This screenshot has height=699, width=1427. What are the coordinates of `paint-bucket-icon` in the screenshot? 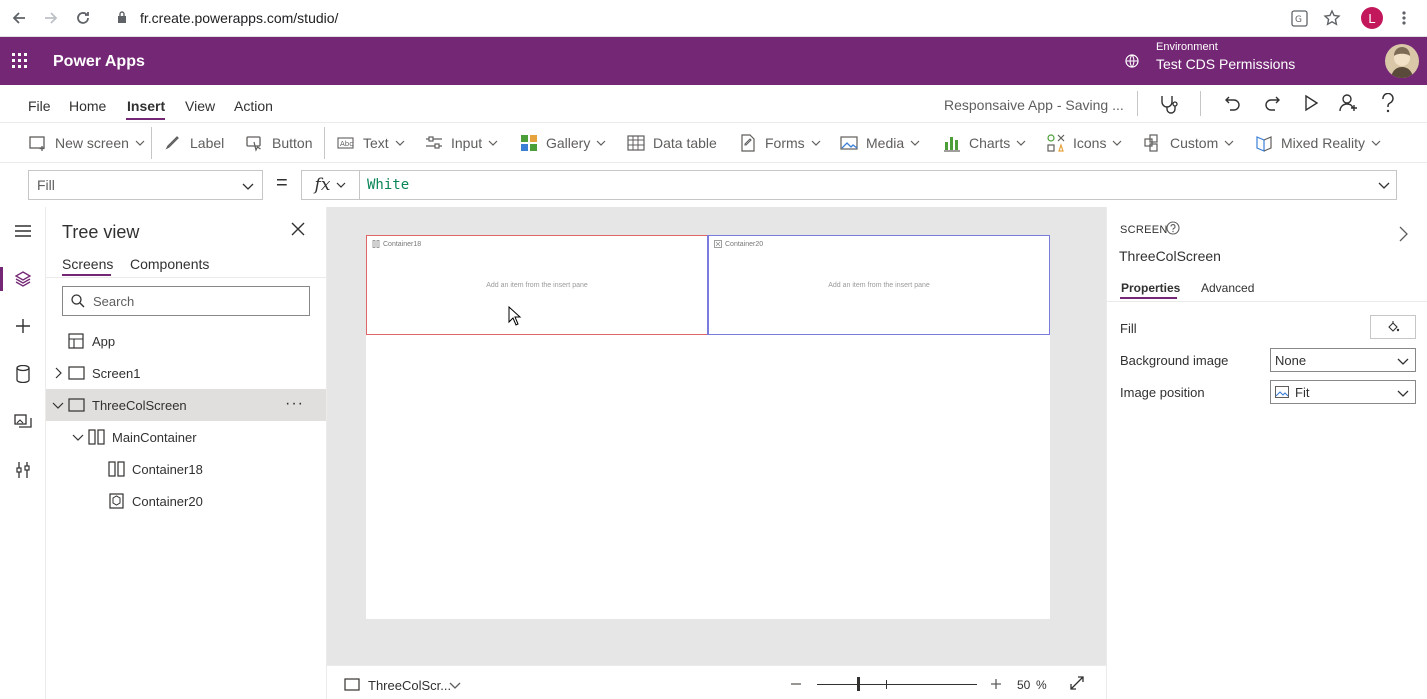 It's located at (1394, 326).